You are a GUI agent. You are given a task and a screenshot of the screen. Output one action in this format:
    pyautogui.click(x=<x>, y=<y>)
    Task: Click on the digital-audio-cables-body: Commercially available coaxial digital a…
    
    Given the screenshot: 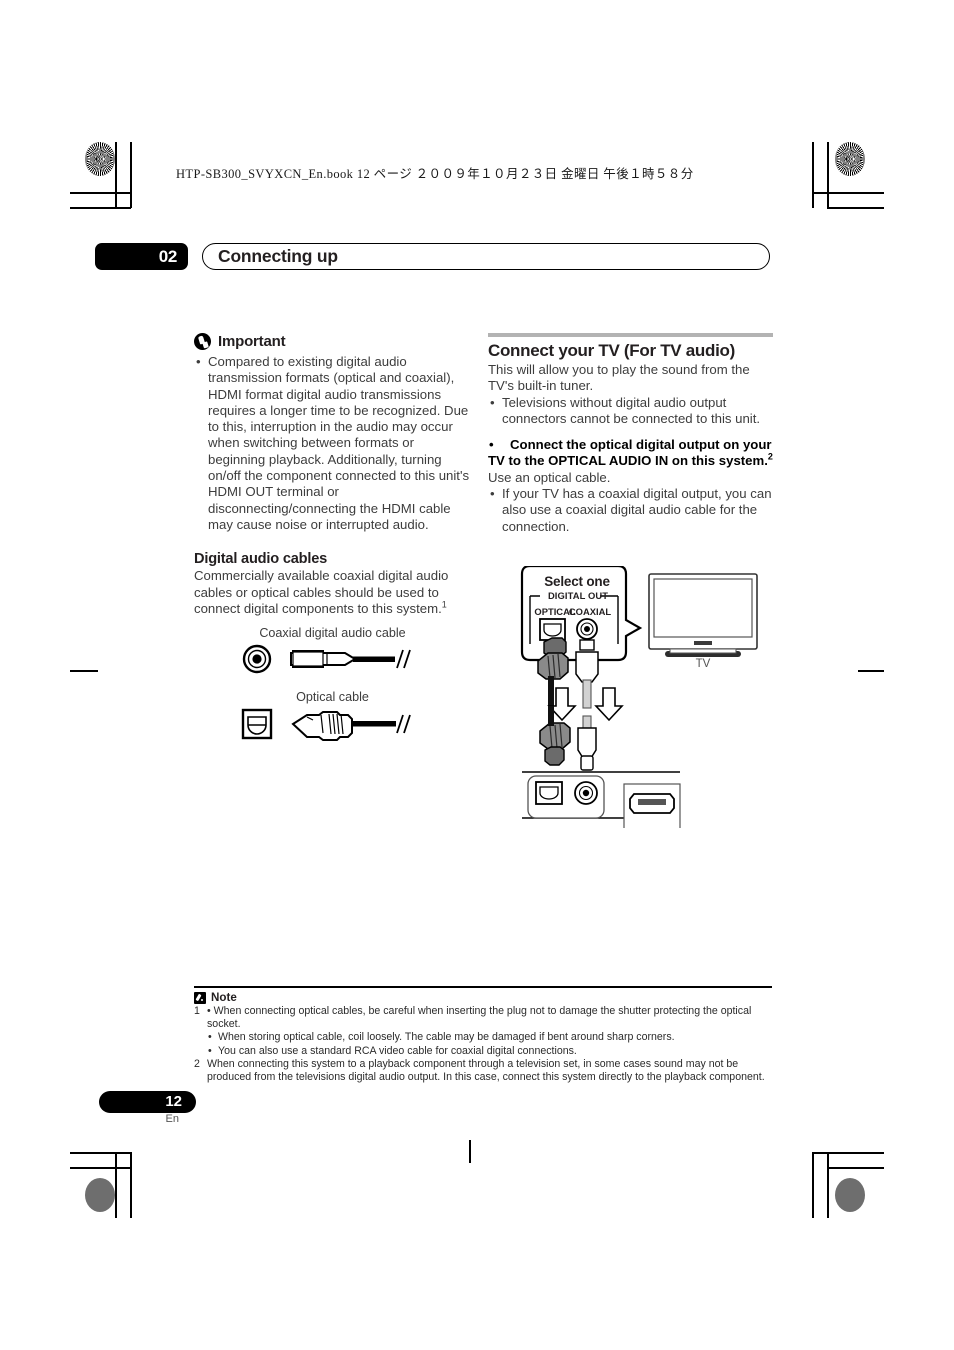 What is the action you would take?
    pyautogui.click(x=332, y=592)
    